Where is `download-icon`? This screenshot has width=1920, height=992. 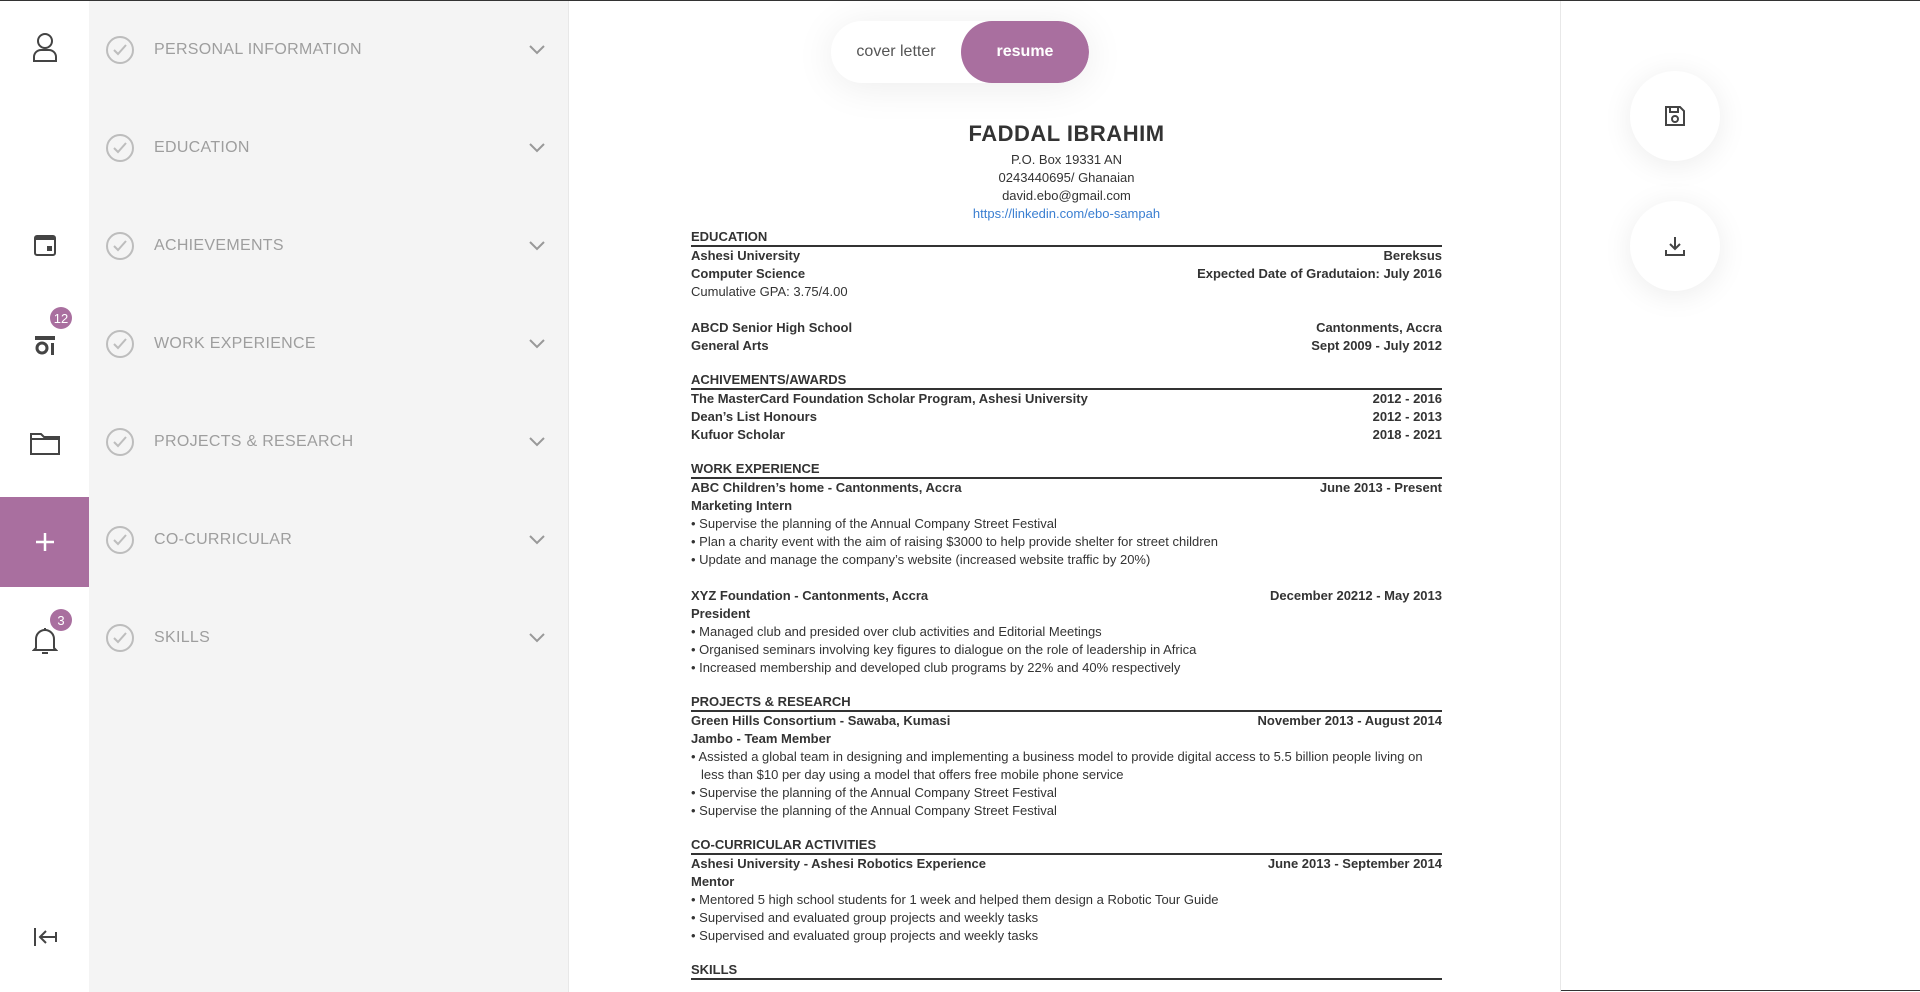 download-icon is located at coordinates (1675, 246).